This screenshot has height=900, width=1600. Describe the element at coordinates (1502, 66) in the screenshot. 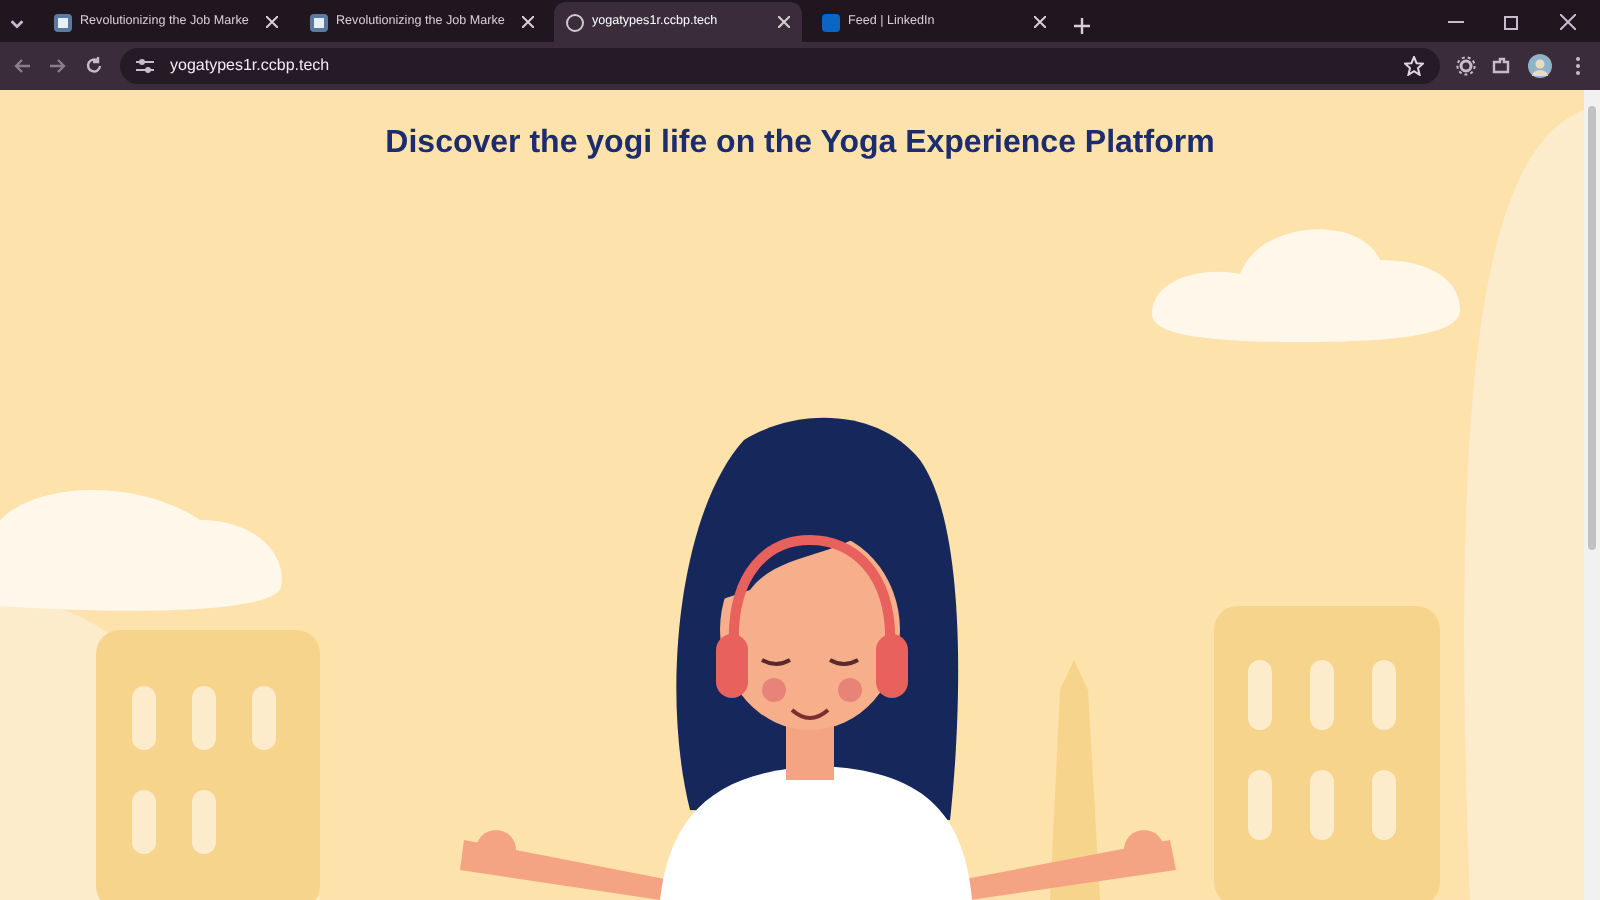

I see `puzzle-icon` at that location.